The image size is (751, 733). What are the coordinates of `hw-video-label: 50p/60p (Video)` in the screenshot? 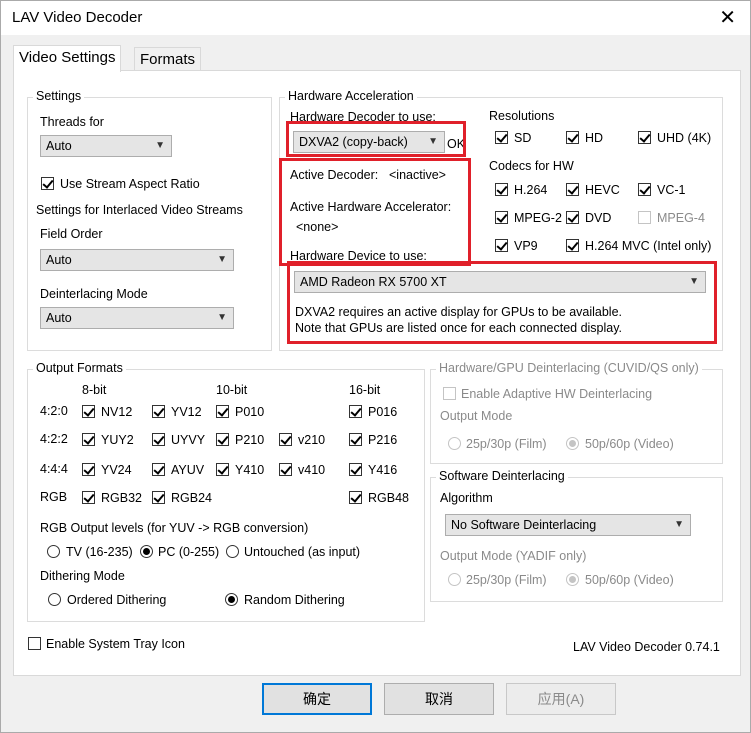 It's located at (629, 444).